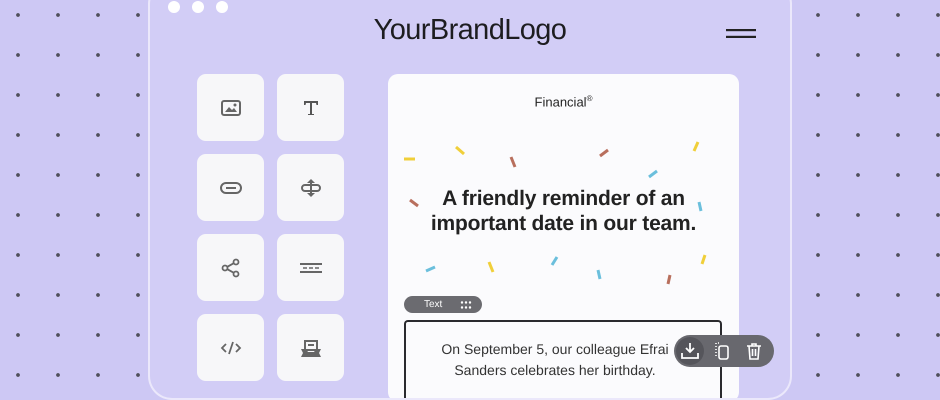 The height and width of the screenshot is (400, 940). I want to click on trash-icon, so click(754, 351).